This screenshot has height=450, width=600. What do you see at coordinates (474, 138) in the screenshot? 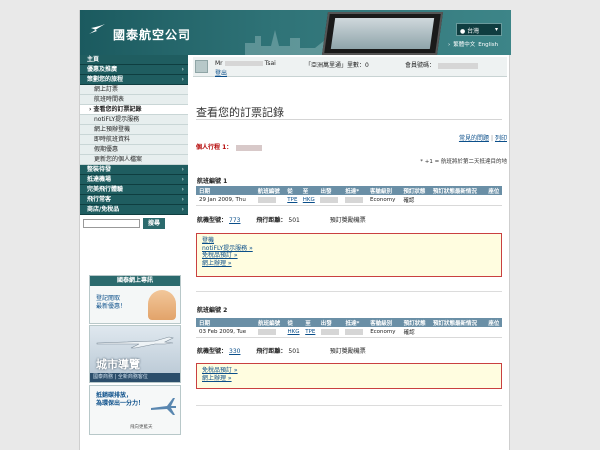
I see `faq-link: 常見的問題` at bounding box center [474, 138].